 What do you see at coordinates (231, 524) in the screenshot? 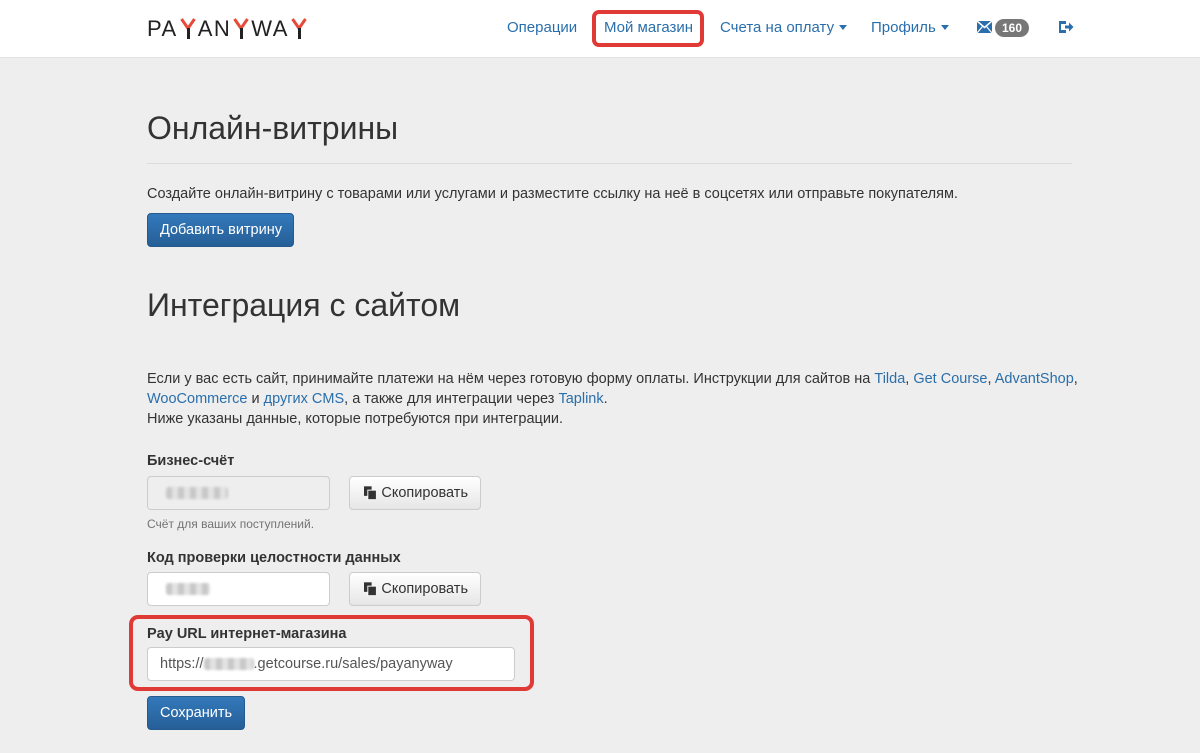
I see `account-help-text: Счёт для ваших поступлений.` at bounding box center [231, 524].